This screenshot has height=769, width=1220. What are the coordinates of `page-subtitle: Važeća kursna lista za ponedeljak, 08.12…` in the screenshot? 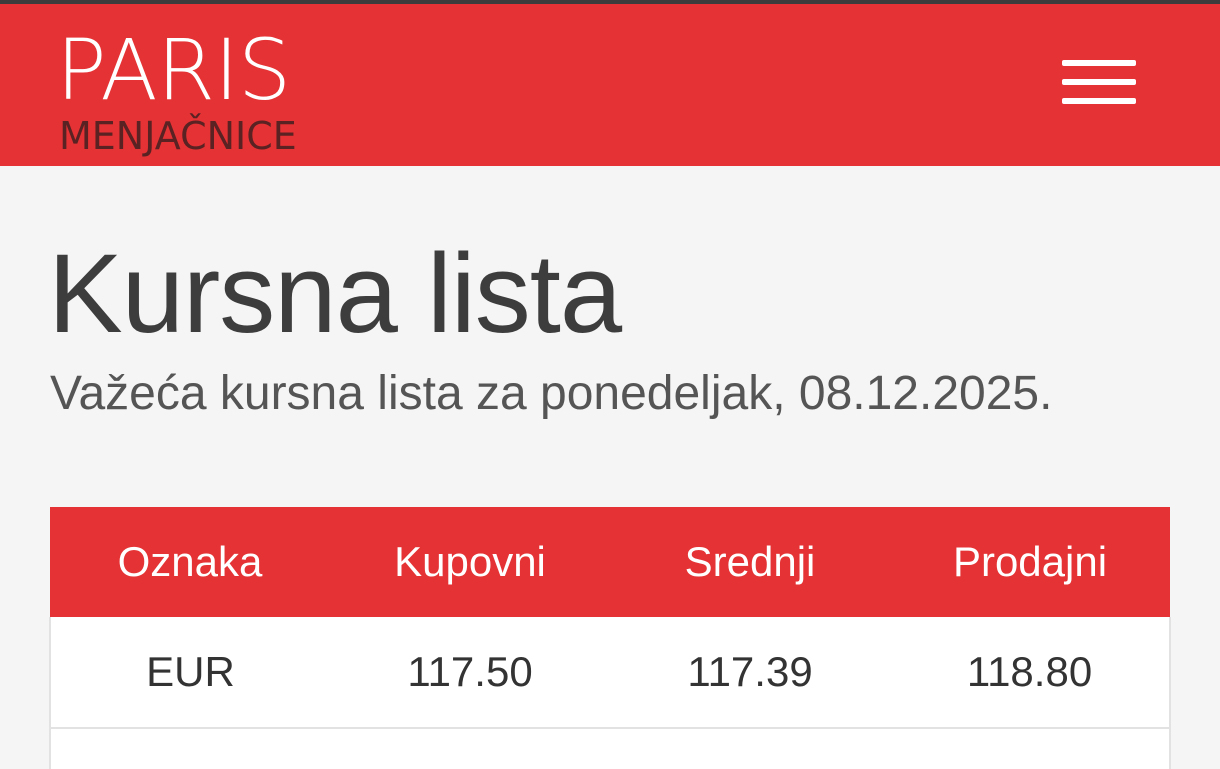 It's located at (551, 393).